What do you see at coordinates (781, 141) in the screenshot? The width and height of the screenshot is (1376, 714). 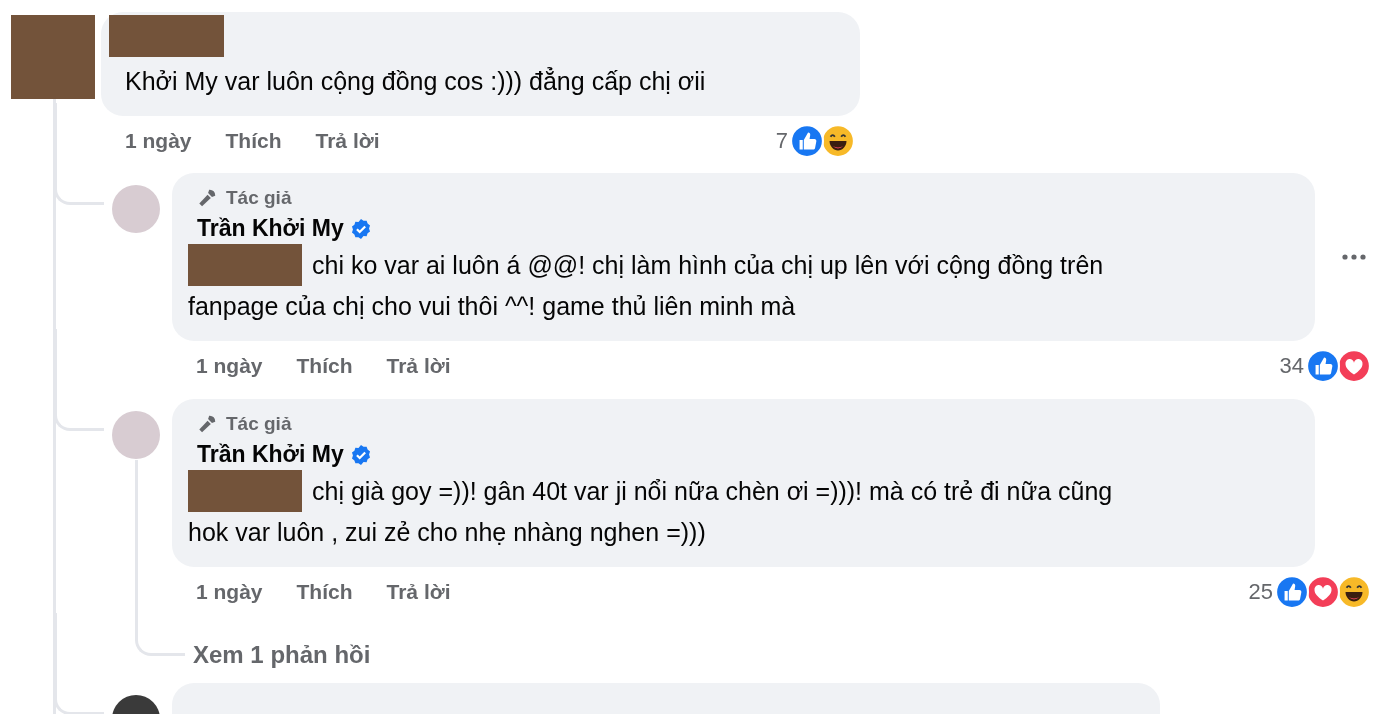 I see `reaction-count: 7` at bounding box center [781, 141].